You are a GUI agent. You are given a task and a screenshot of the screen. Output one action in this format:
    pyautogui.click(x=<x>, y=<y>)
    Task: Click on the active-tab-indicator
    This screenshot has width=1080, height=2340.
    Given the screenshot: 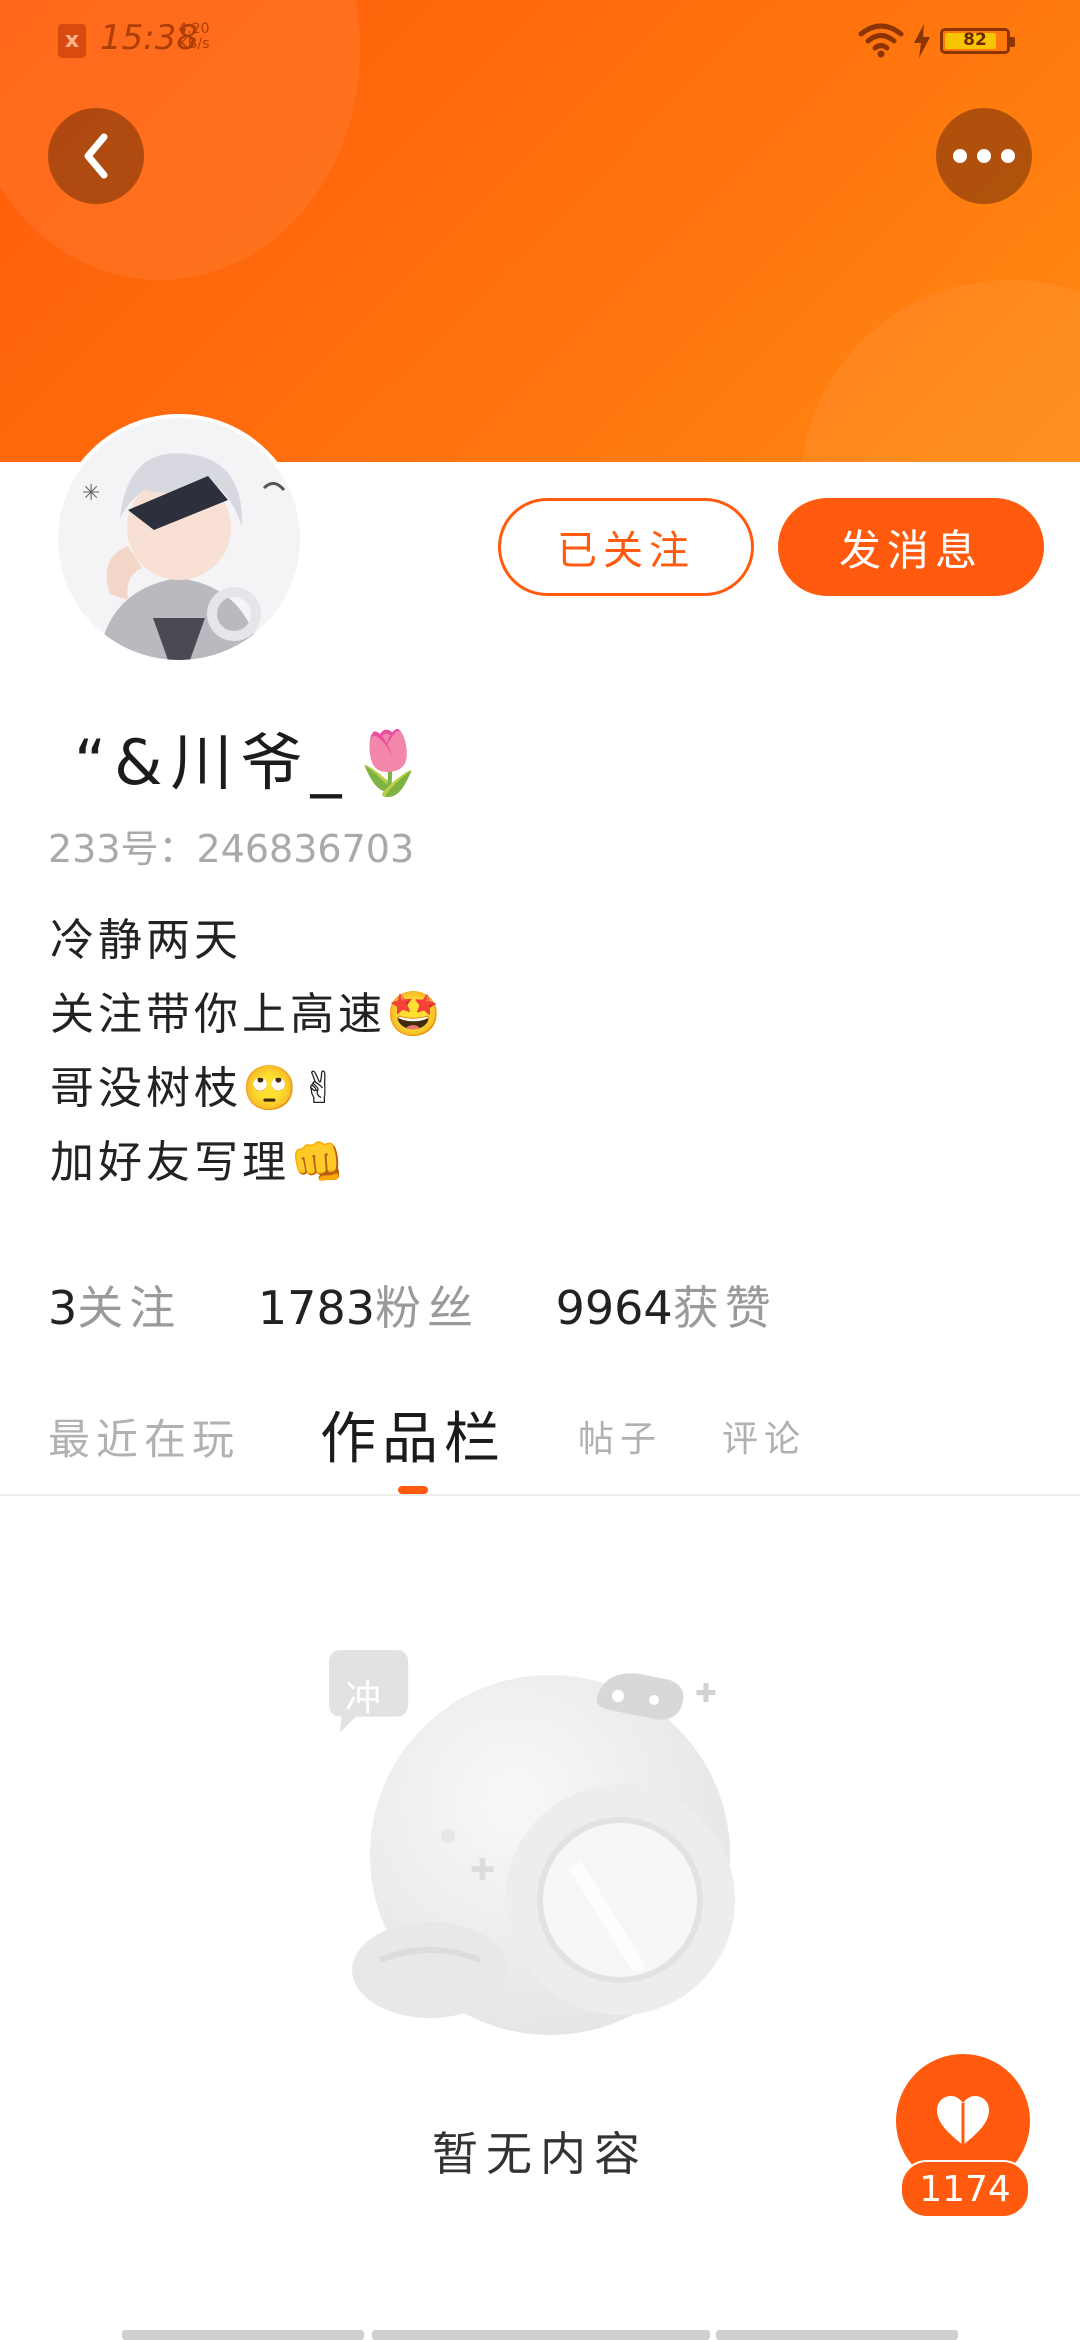 What is the action you would take?
    pyautogui.click(x=413, y=1490)
    